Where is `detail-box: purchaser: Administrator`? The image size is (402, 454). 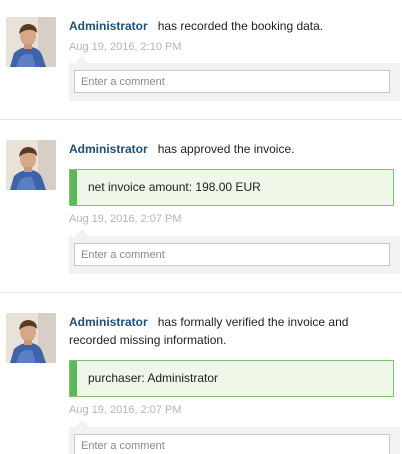 detail-box: purchaser: Administrator is located at coordinates (231, 378).